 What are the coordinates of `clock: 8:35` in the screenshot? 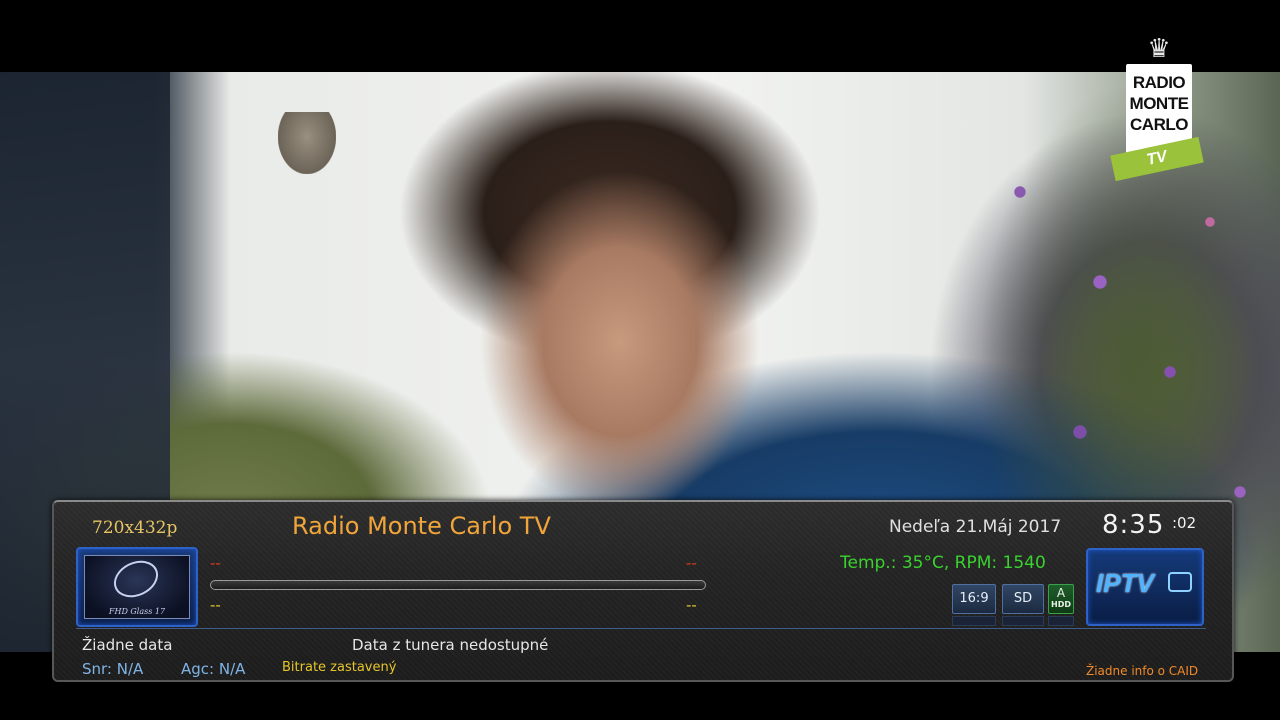 It's located at (1133, 525).